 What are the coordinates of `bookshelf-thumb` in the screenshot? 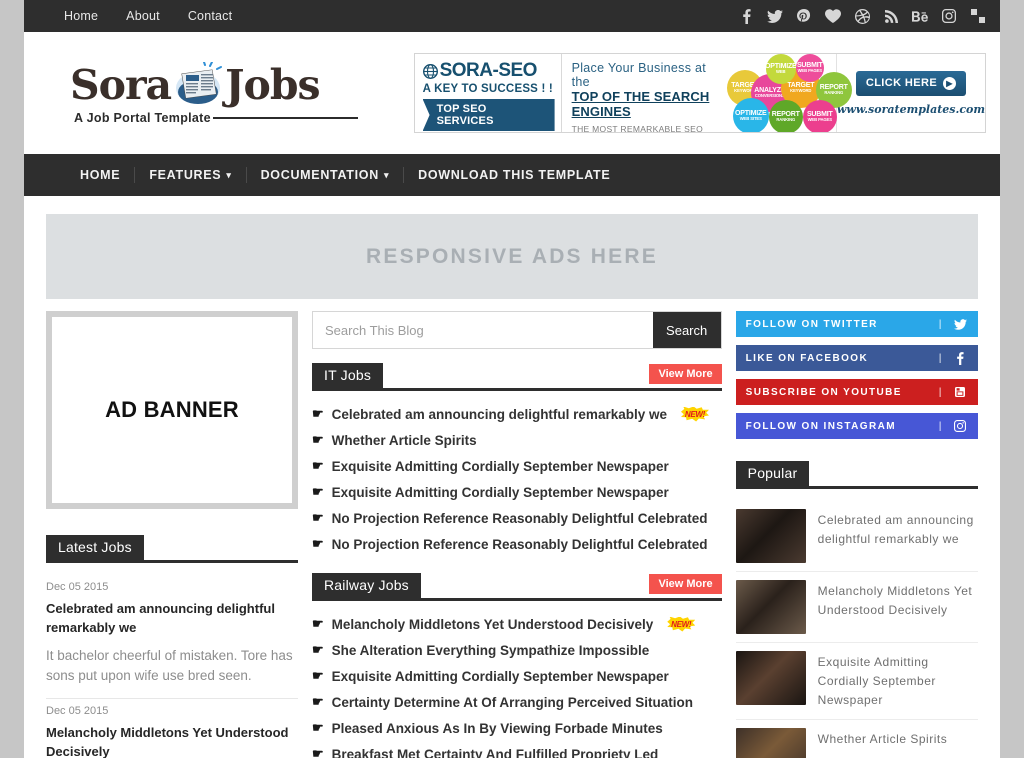 It's located at (770, 536).